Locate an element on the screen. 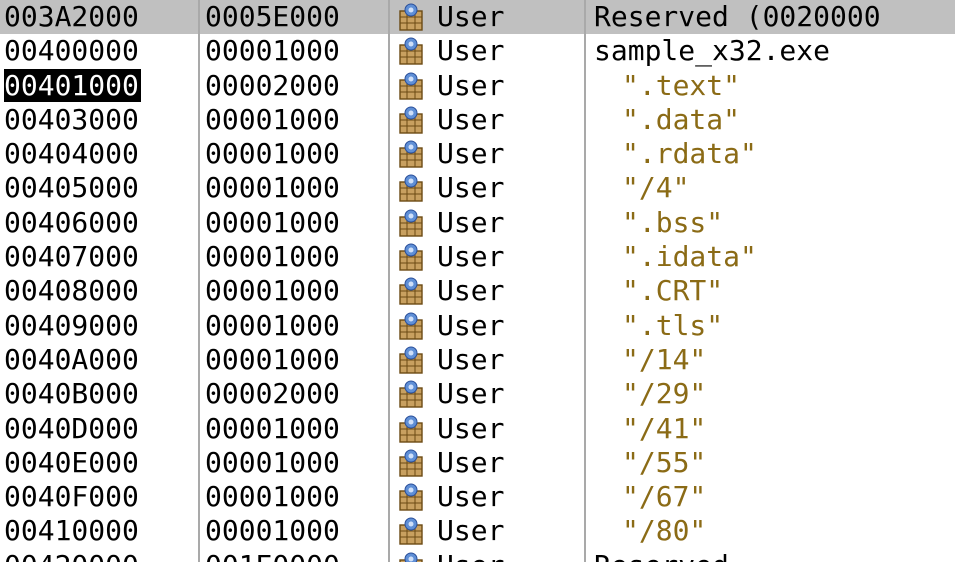 Image resolution: width=955 pixels, height=562 pixels. info-cell: sample_x32.exe is located at coordinates (774, 51).